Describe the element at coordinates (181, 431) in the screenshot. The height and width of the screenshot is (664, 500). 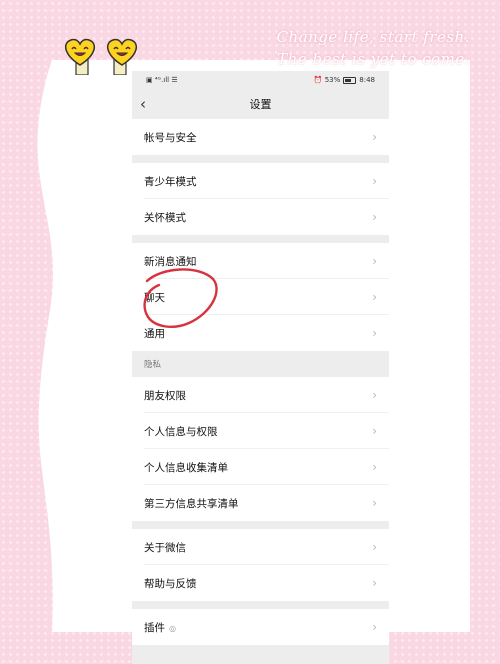
I see `settings-item-label: 个人信息与权限` at that location.